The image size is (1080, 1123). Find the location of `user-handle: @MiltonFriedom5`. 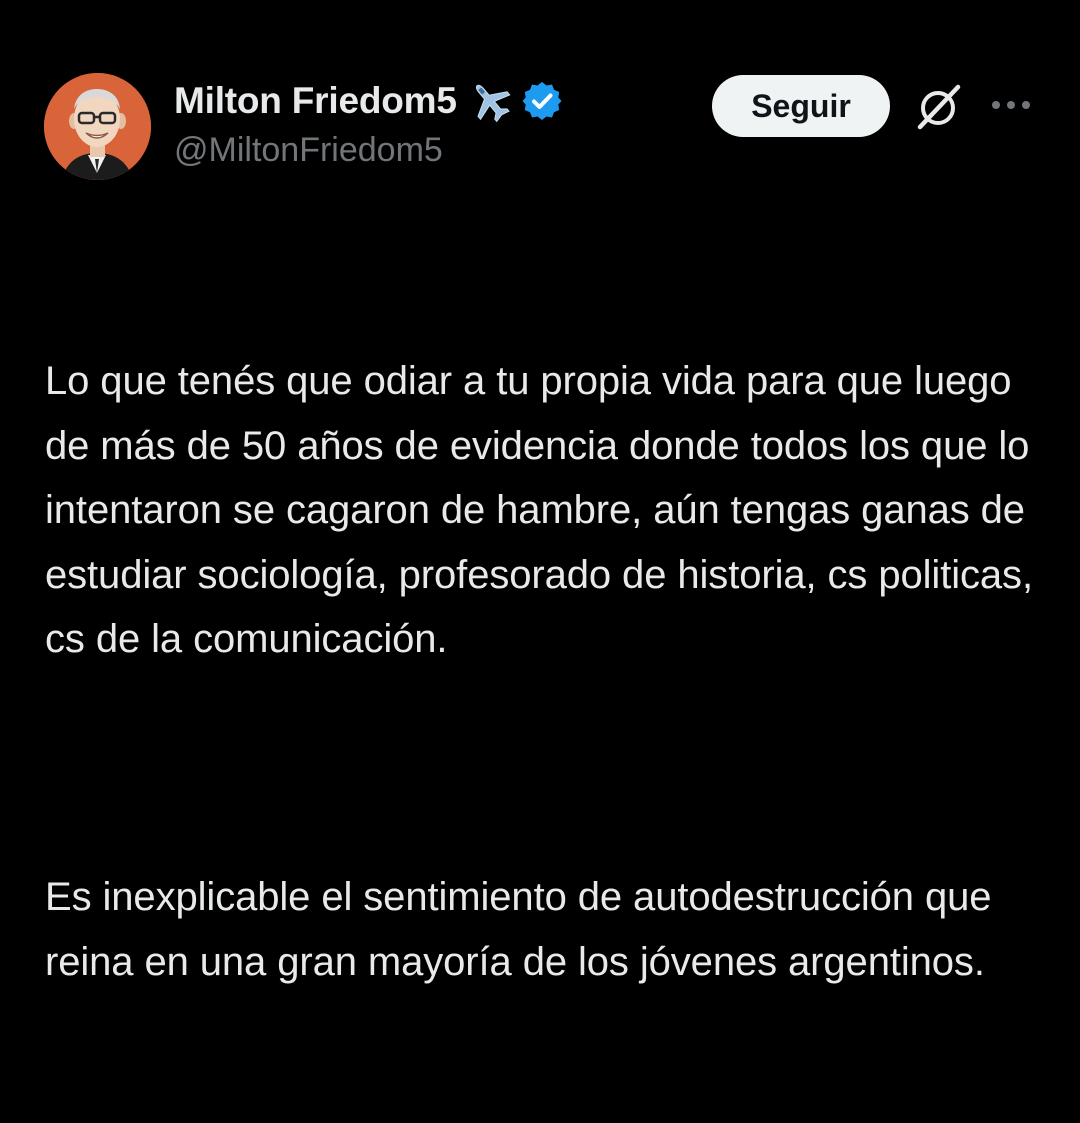

user-handle: @MiltonFriedom5 is located at coordinates (368, 150).